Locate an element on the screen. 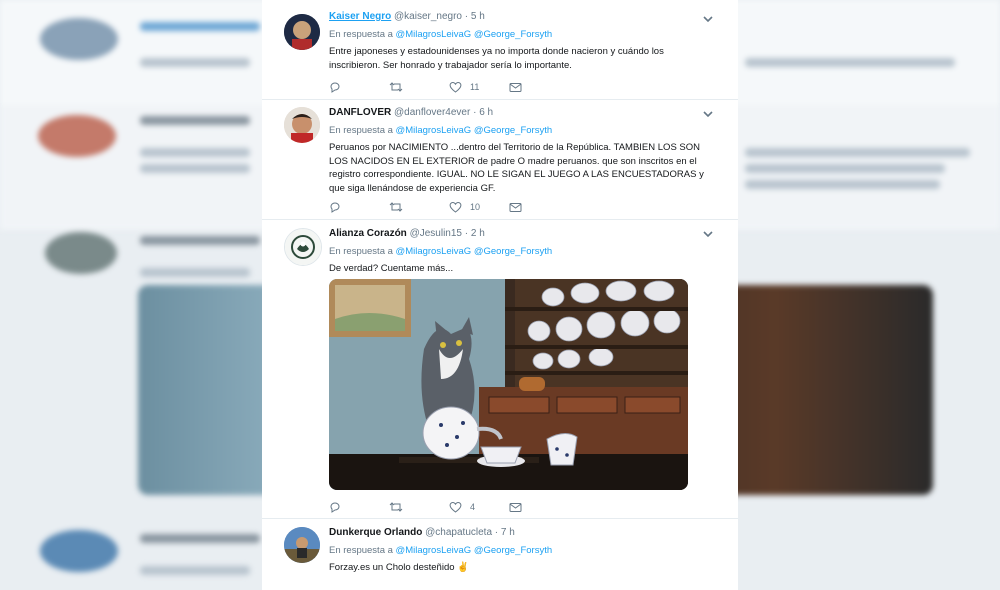  timestamp: · 6 h is located at coordinates (483, 112).